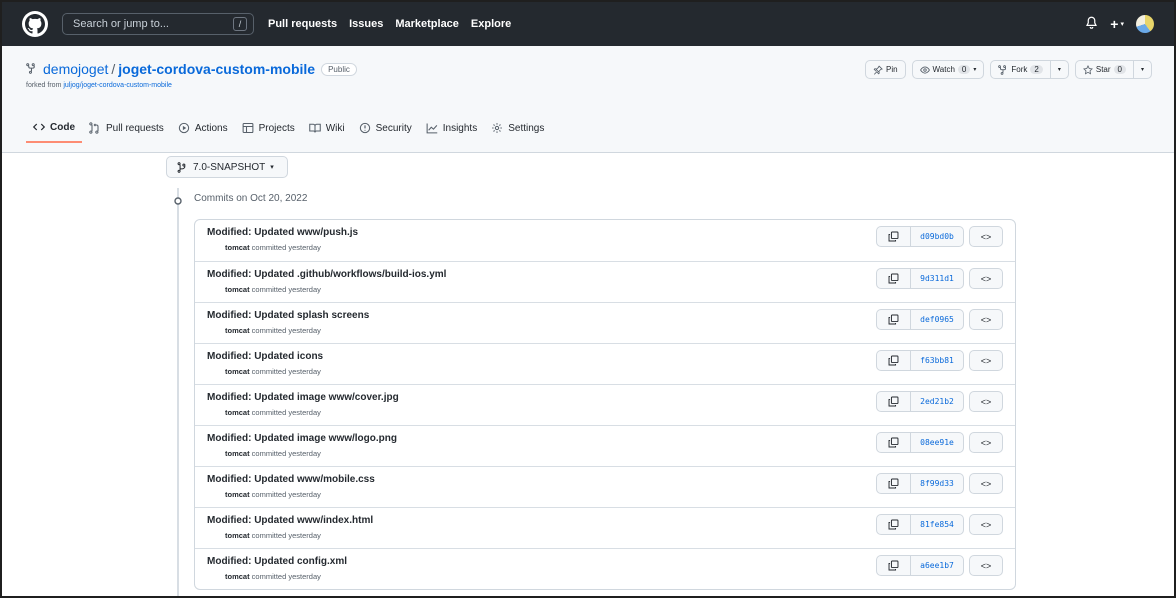 Image resolution: width=1176 pixels, height=598 pixels. Describe the element at coordinates (265, 356) in the screenshot. I see `commit-message-link: Modified: Updated icons` at that location.